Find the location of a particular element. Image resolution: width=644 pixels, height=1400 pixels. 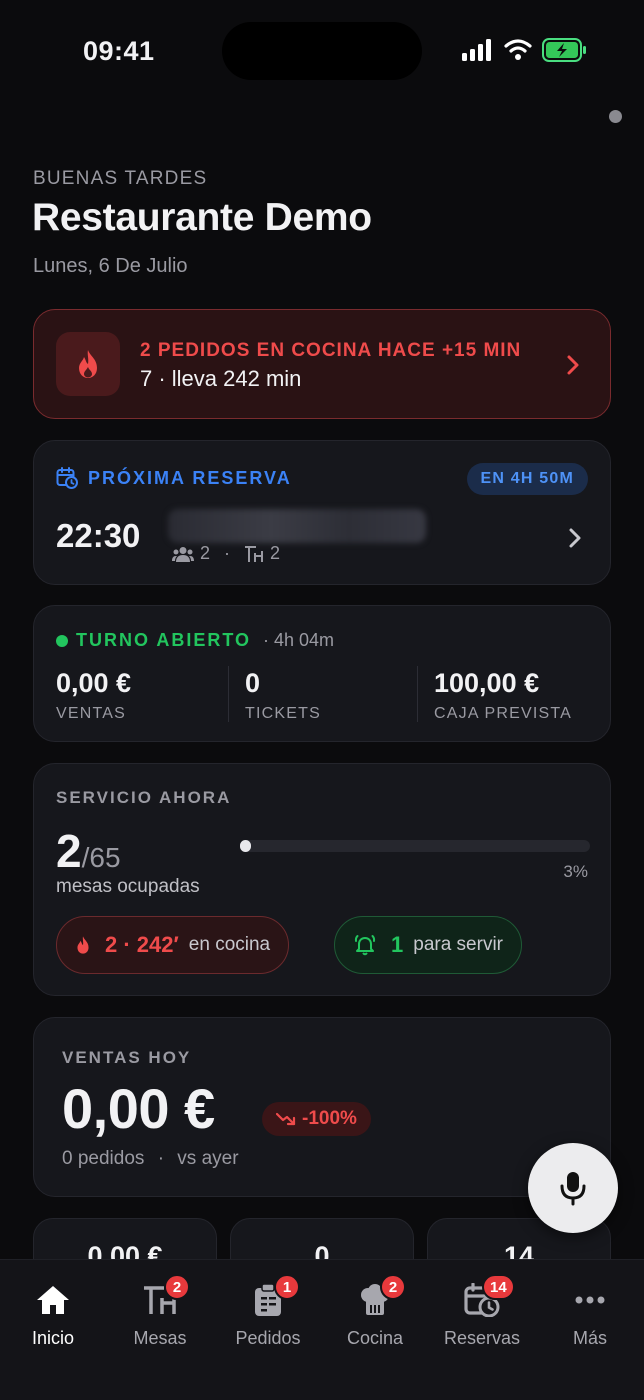

ready-to-serve-value: 1 is located at coordinates (397, 944).